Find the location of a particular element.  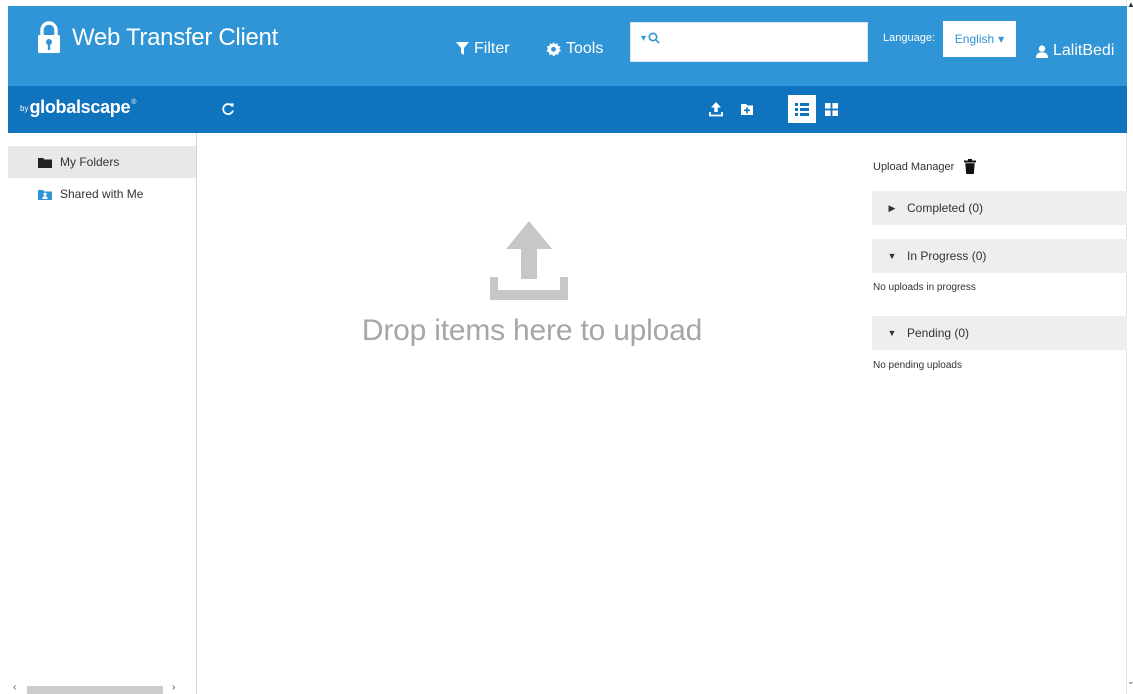

tools-button: Tools is located at coordinates (574, 49).